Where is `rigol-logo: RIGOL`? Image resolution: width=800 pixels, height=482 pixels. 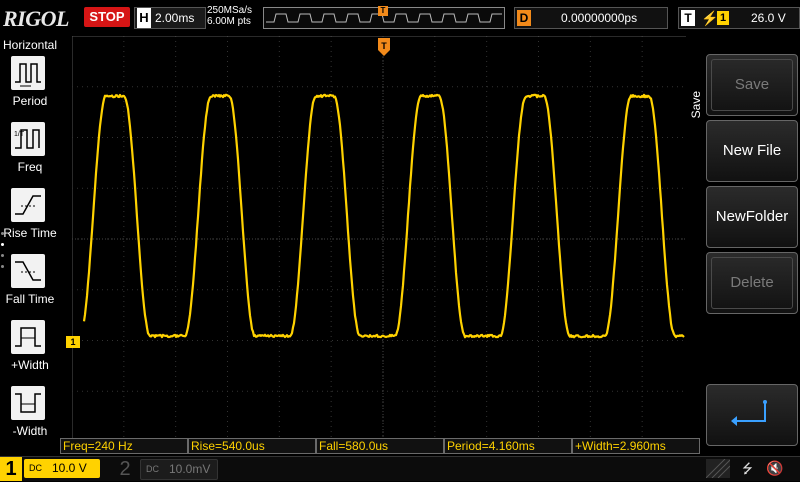 rigol-logo: RIGOL is located at coordinates (36, 19).